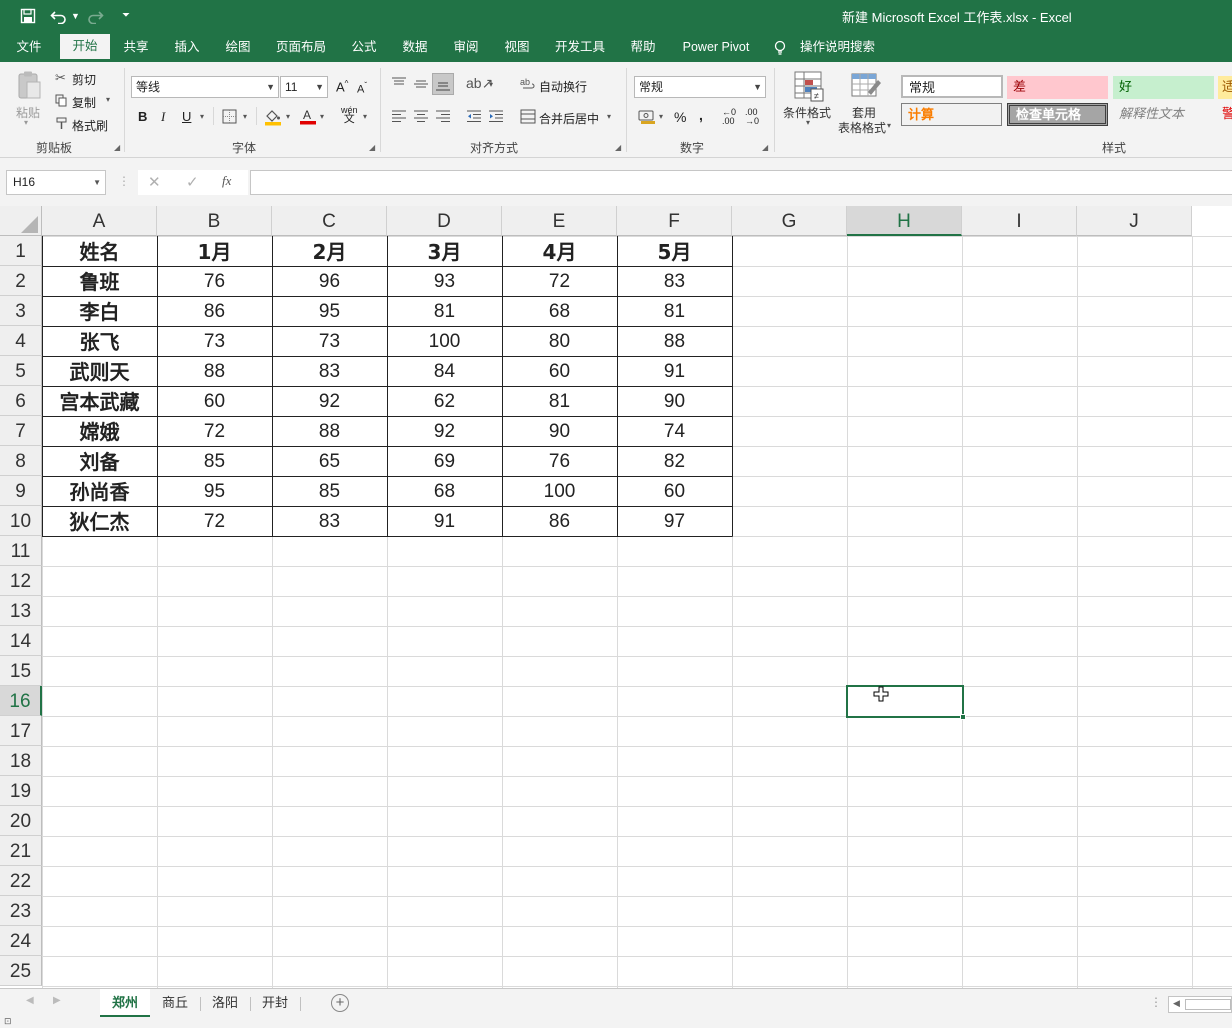  Describe the element at coordinates (21, 371) in the screenshot. I see `row-header-5: 5` at that location.